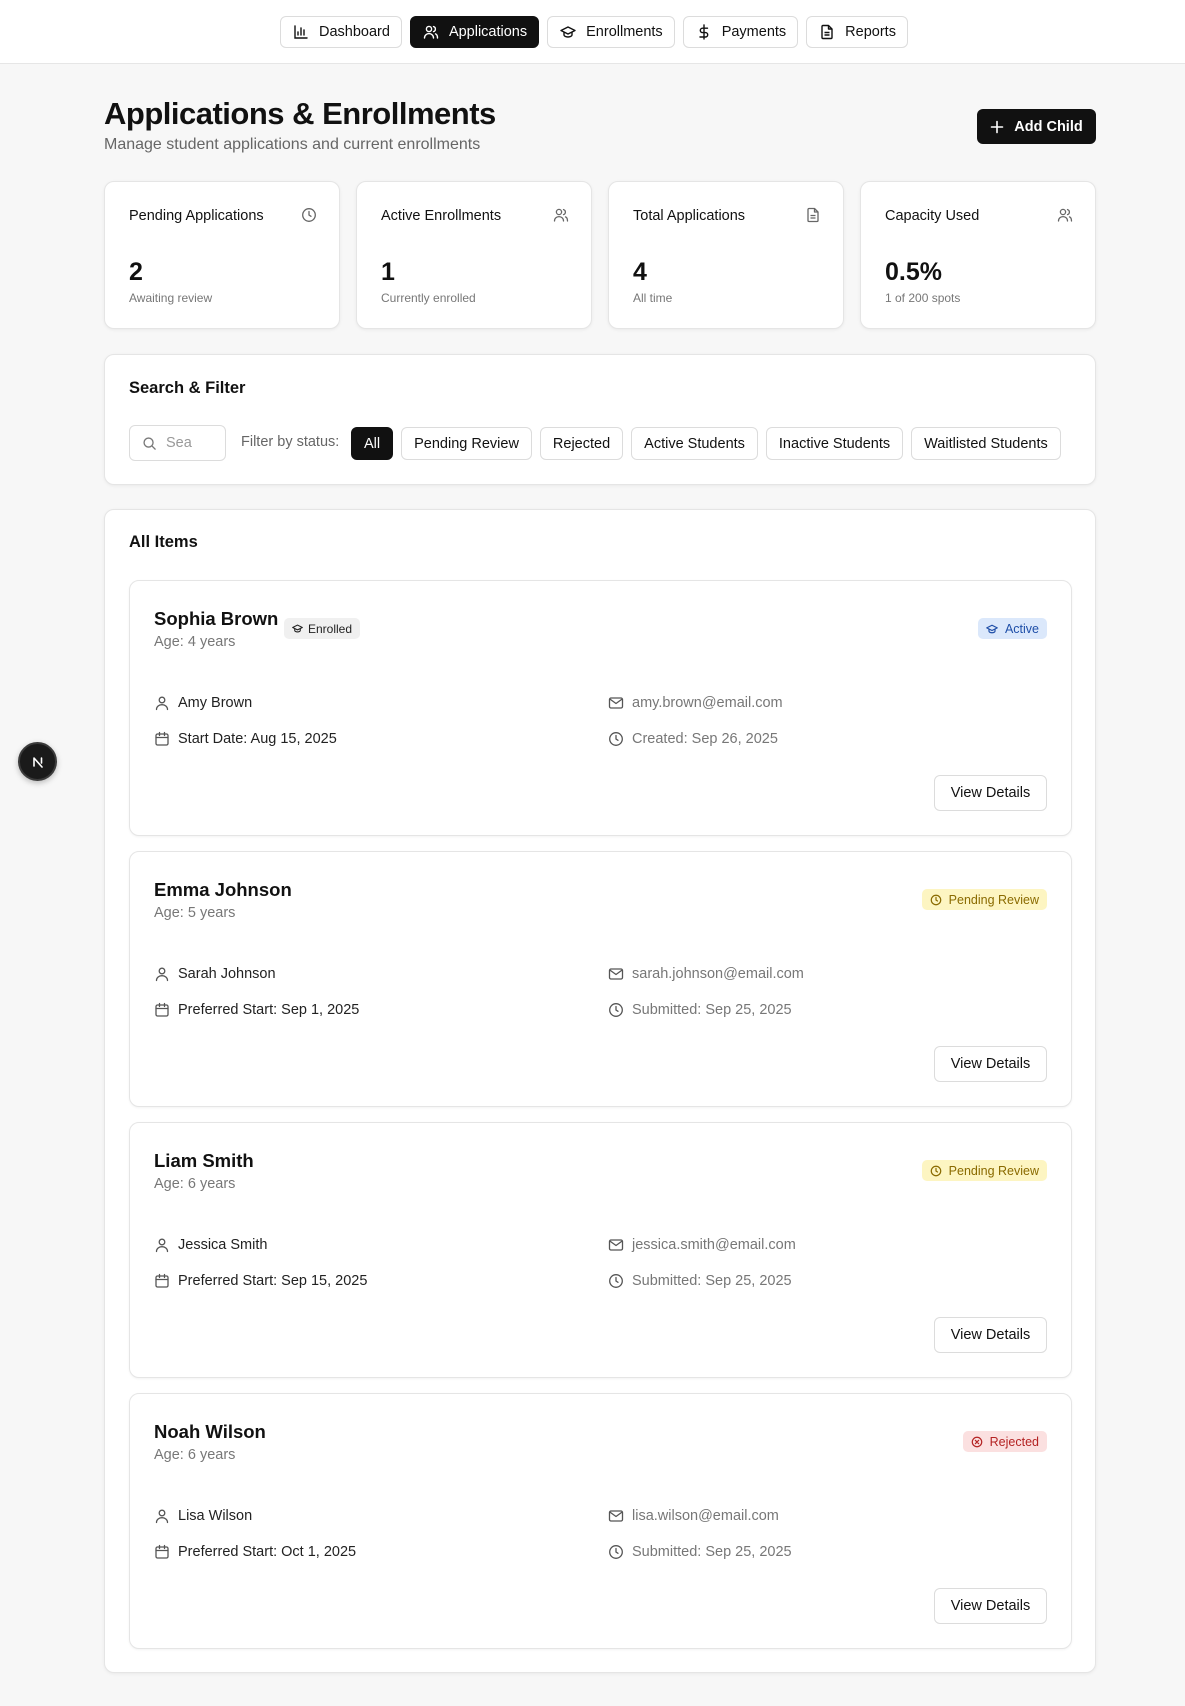 This screenshot has height=1706, width=1185. What do you see at coordinates (216, 618) in the screenshot?
I see `child-name: Sophia Brown` at bounding box center [216, 618].